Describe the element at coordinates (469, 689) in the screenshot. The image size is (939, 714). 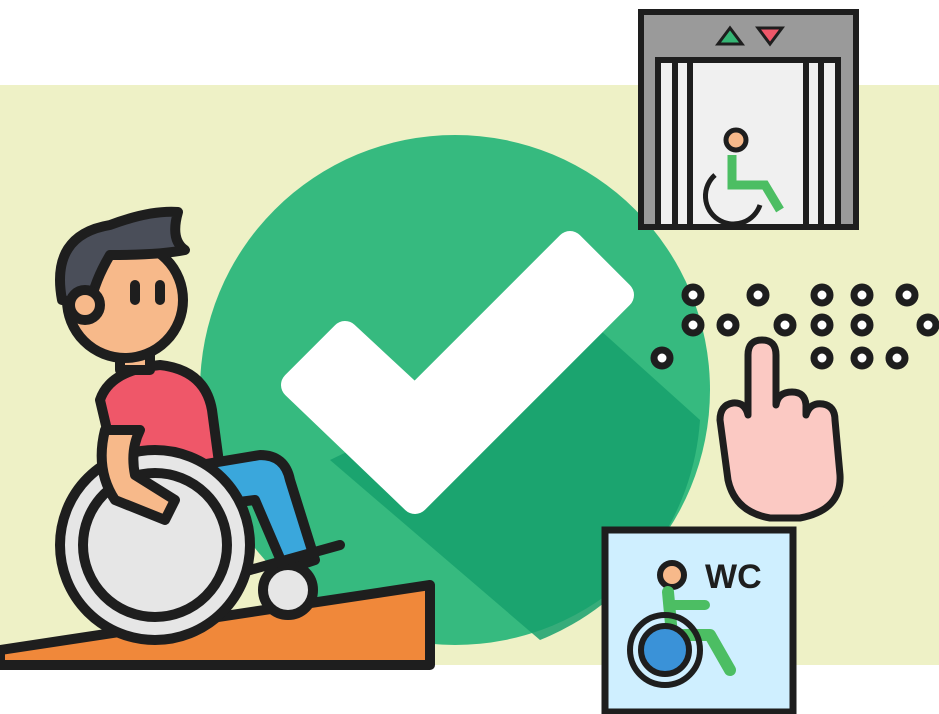
I see `bottom-strip` at that location.